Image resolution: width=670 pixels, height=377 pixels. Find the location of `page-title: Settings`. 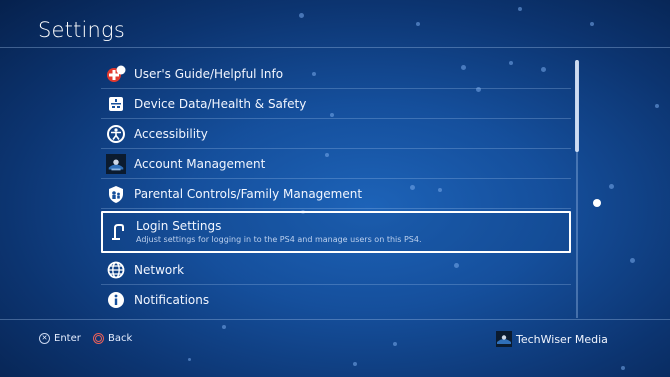

page-title: Settings is located at coordinates (82, 30).